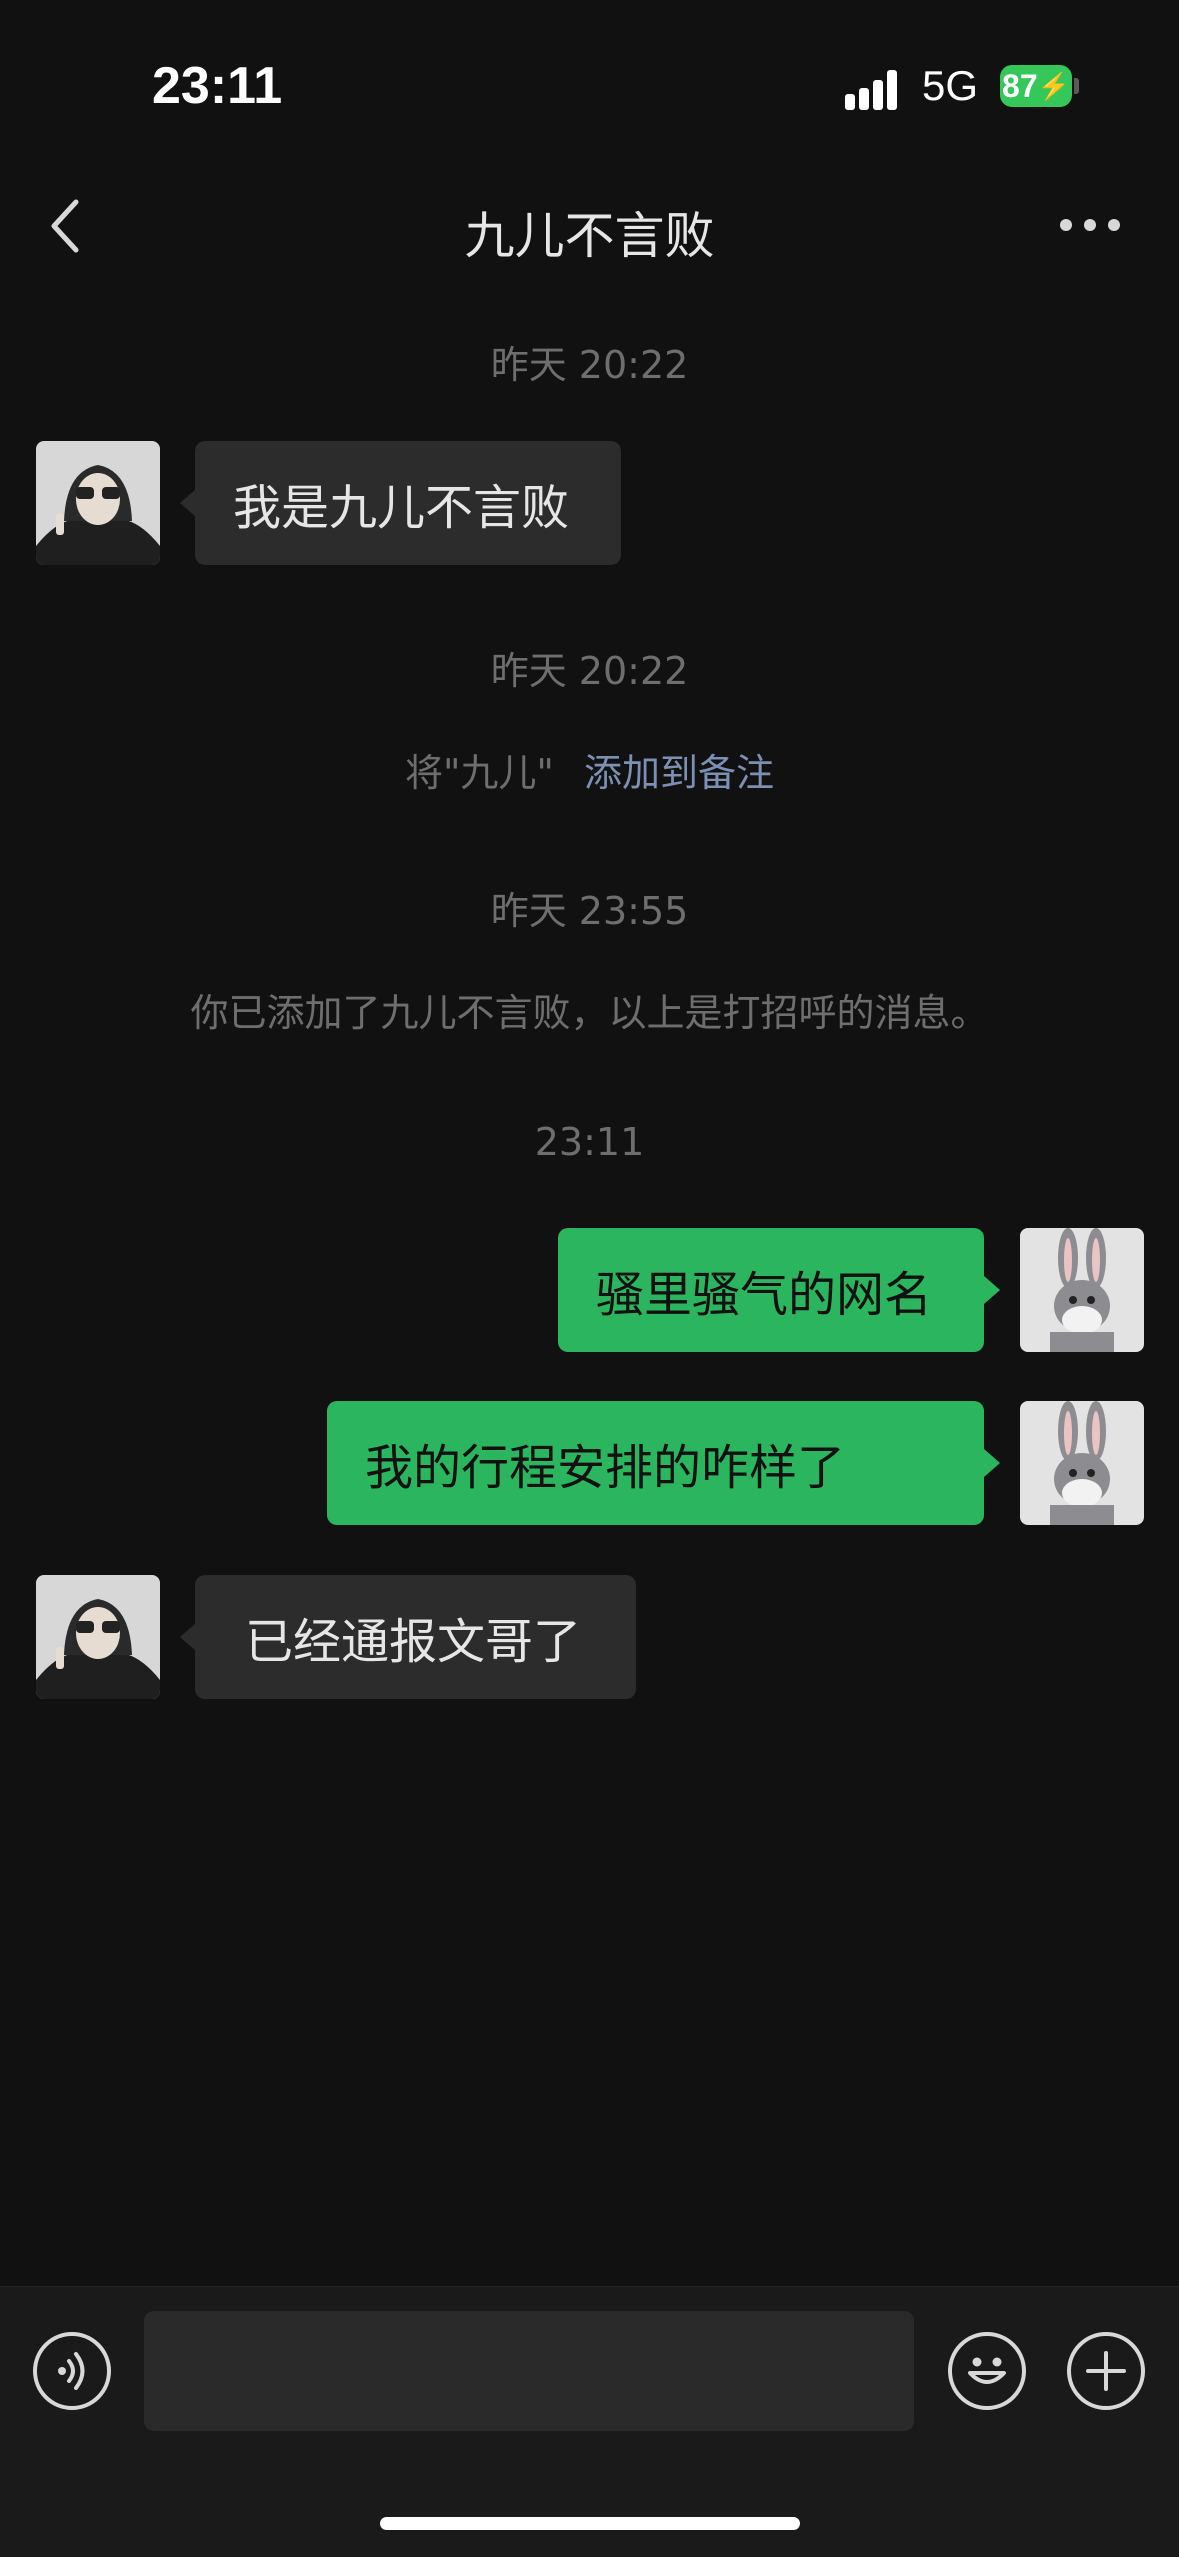  What do you see at coordinates (529, 2371) in the screenshot?
I see `message-input` at bounding box center [529, 2371].